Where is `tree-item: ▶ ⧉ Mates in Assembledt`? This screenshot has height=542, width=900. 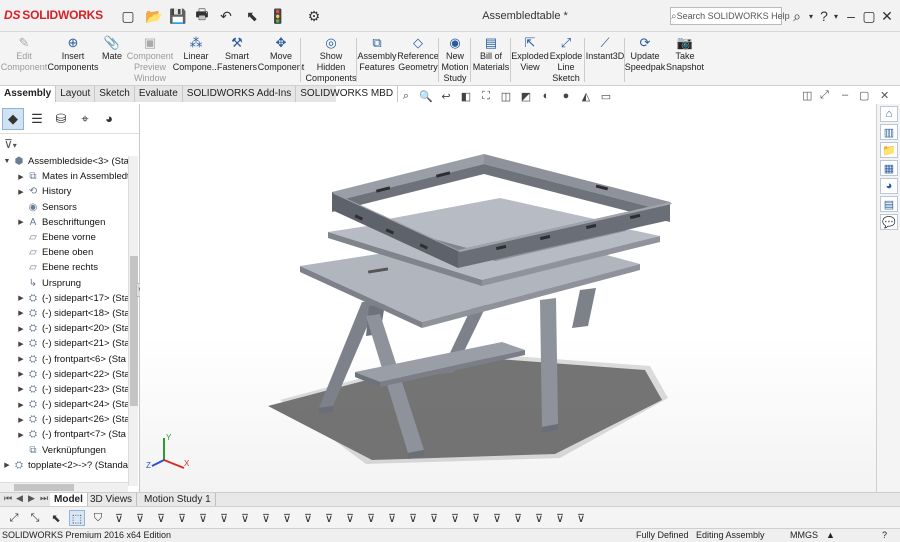
tree-item: ▶ ⧉ Mates in Assembledt is located at coordinates (69, 176).